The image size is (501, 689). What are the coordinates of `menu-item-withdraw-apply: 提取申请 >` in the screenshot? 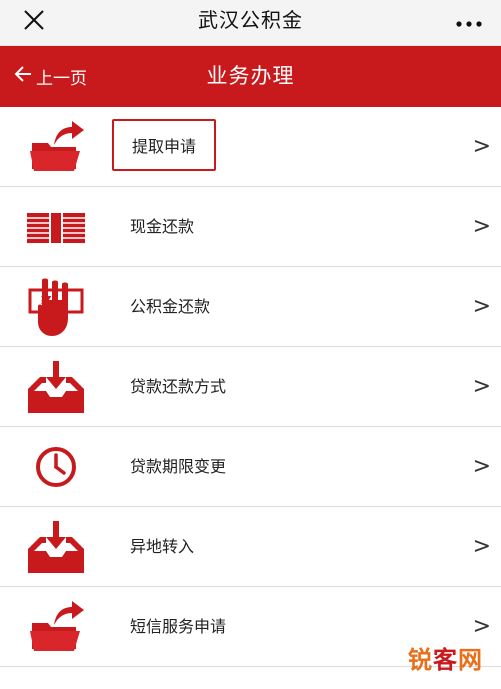 It's located at (250, 147).